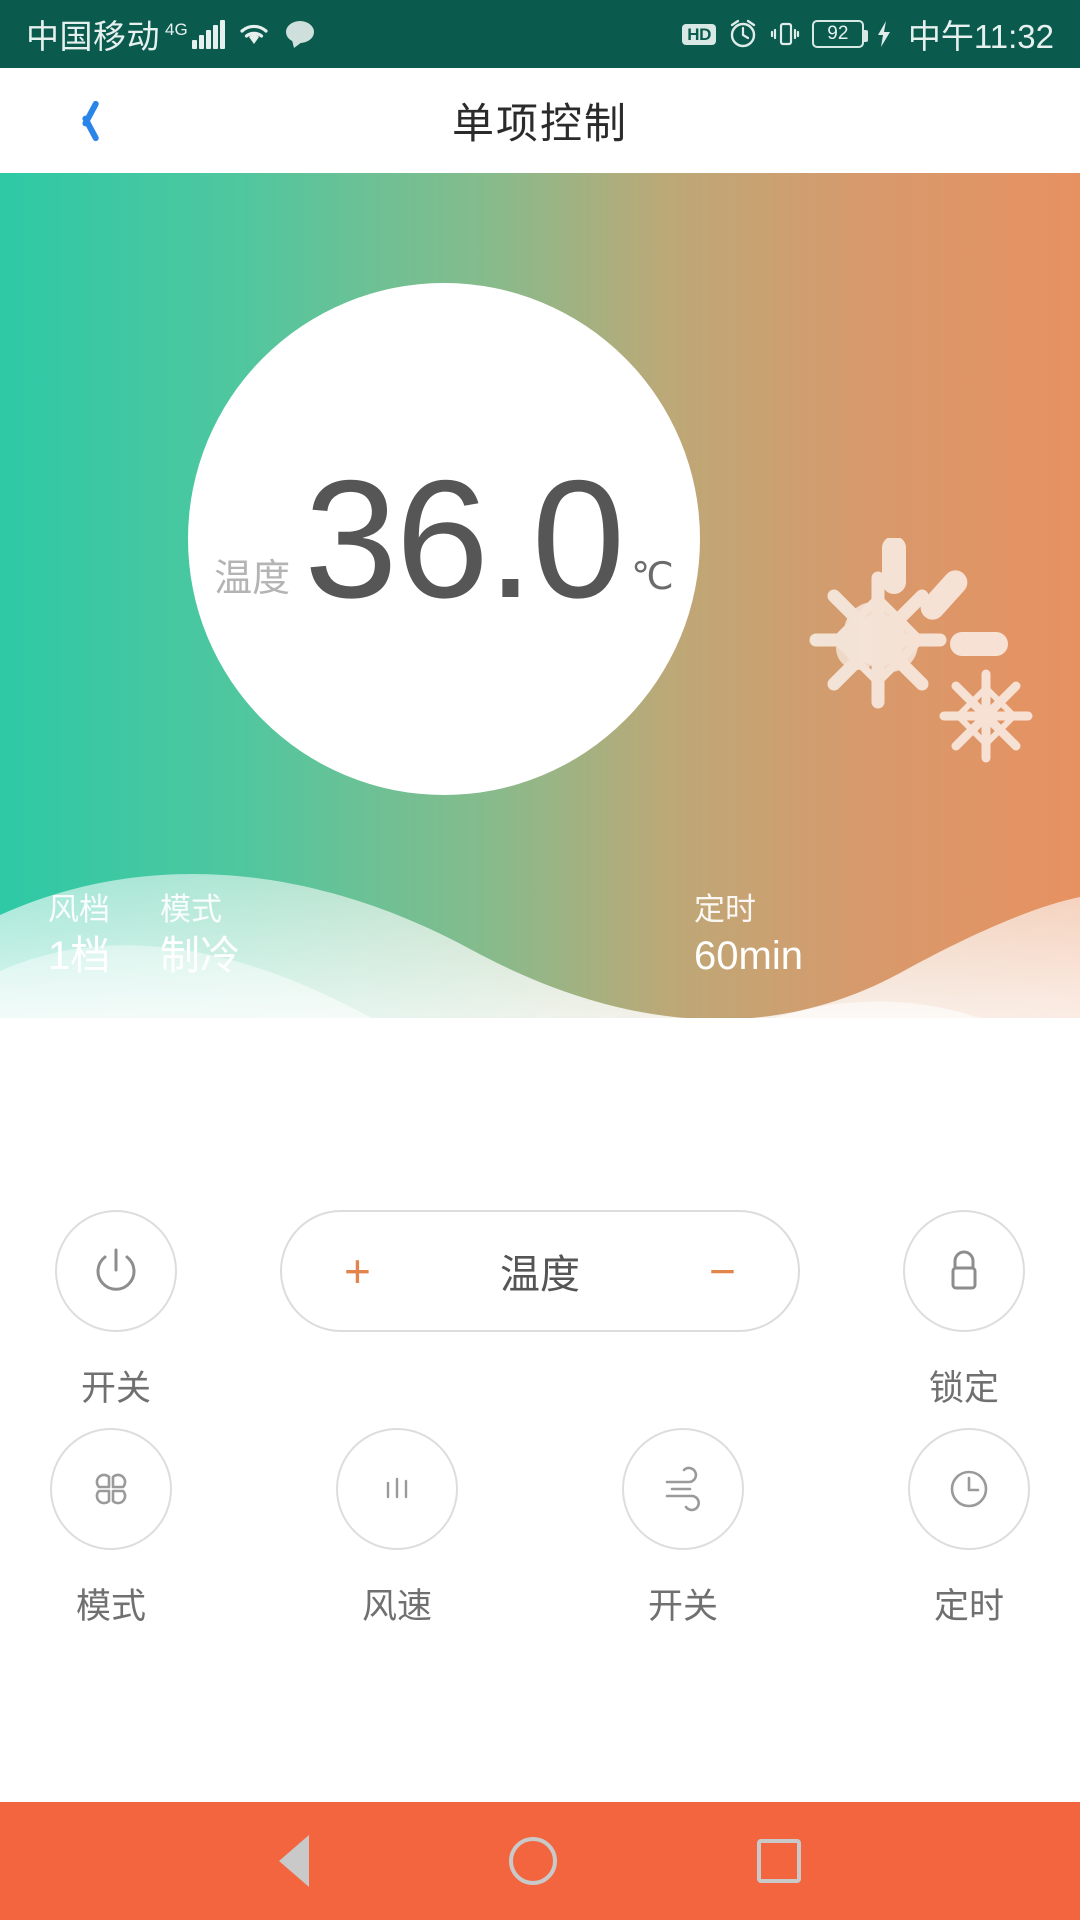 The image size is (1080, 1920). I want to click on clock-icon, so click(969, 1489).